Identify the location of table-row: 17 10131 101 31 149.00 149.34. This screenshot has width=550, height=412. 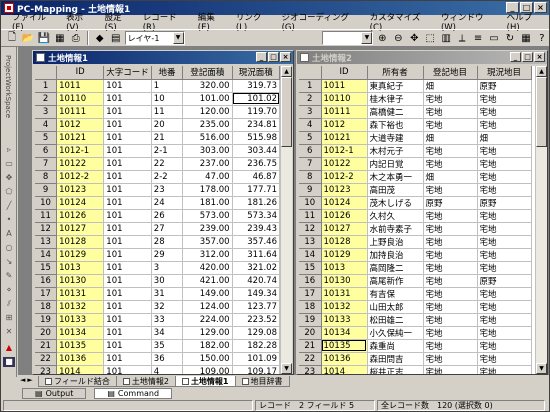
(157, 294).